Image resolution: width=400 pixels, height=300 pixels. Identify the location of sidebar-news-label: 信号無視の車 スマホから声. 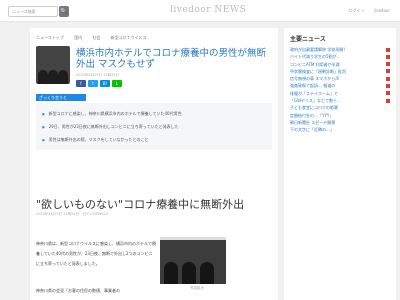
(315, 79).